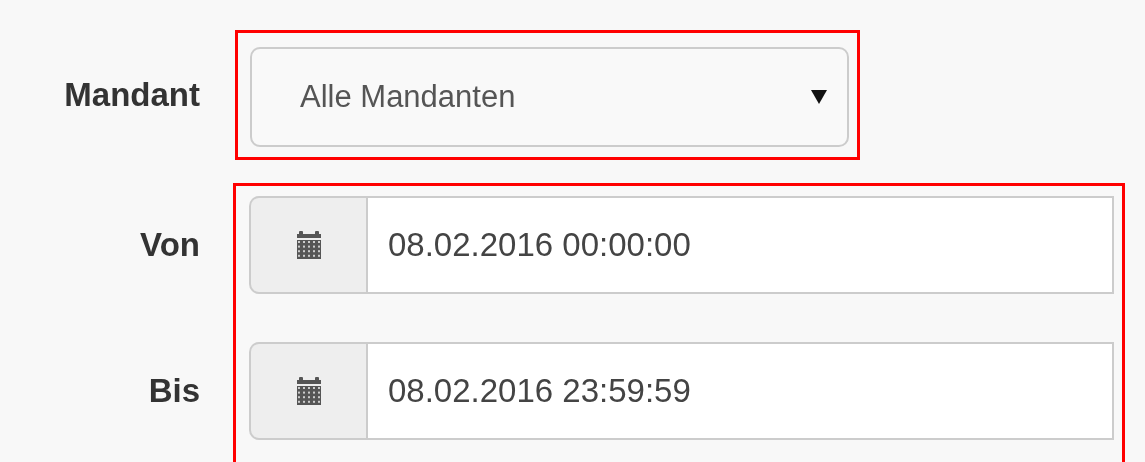 Image resolution: width=1145 pixels, height=462 pixels. Describe the element at coordinates (173, 391) in the screenshot. I see `field-label: Bis` at that location.